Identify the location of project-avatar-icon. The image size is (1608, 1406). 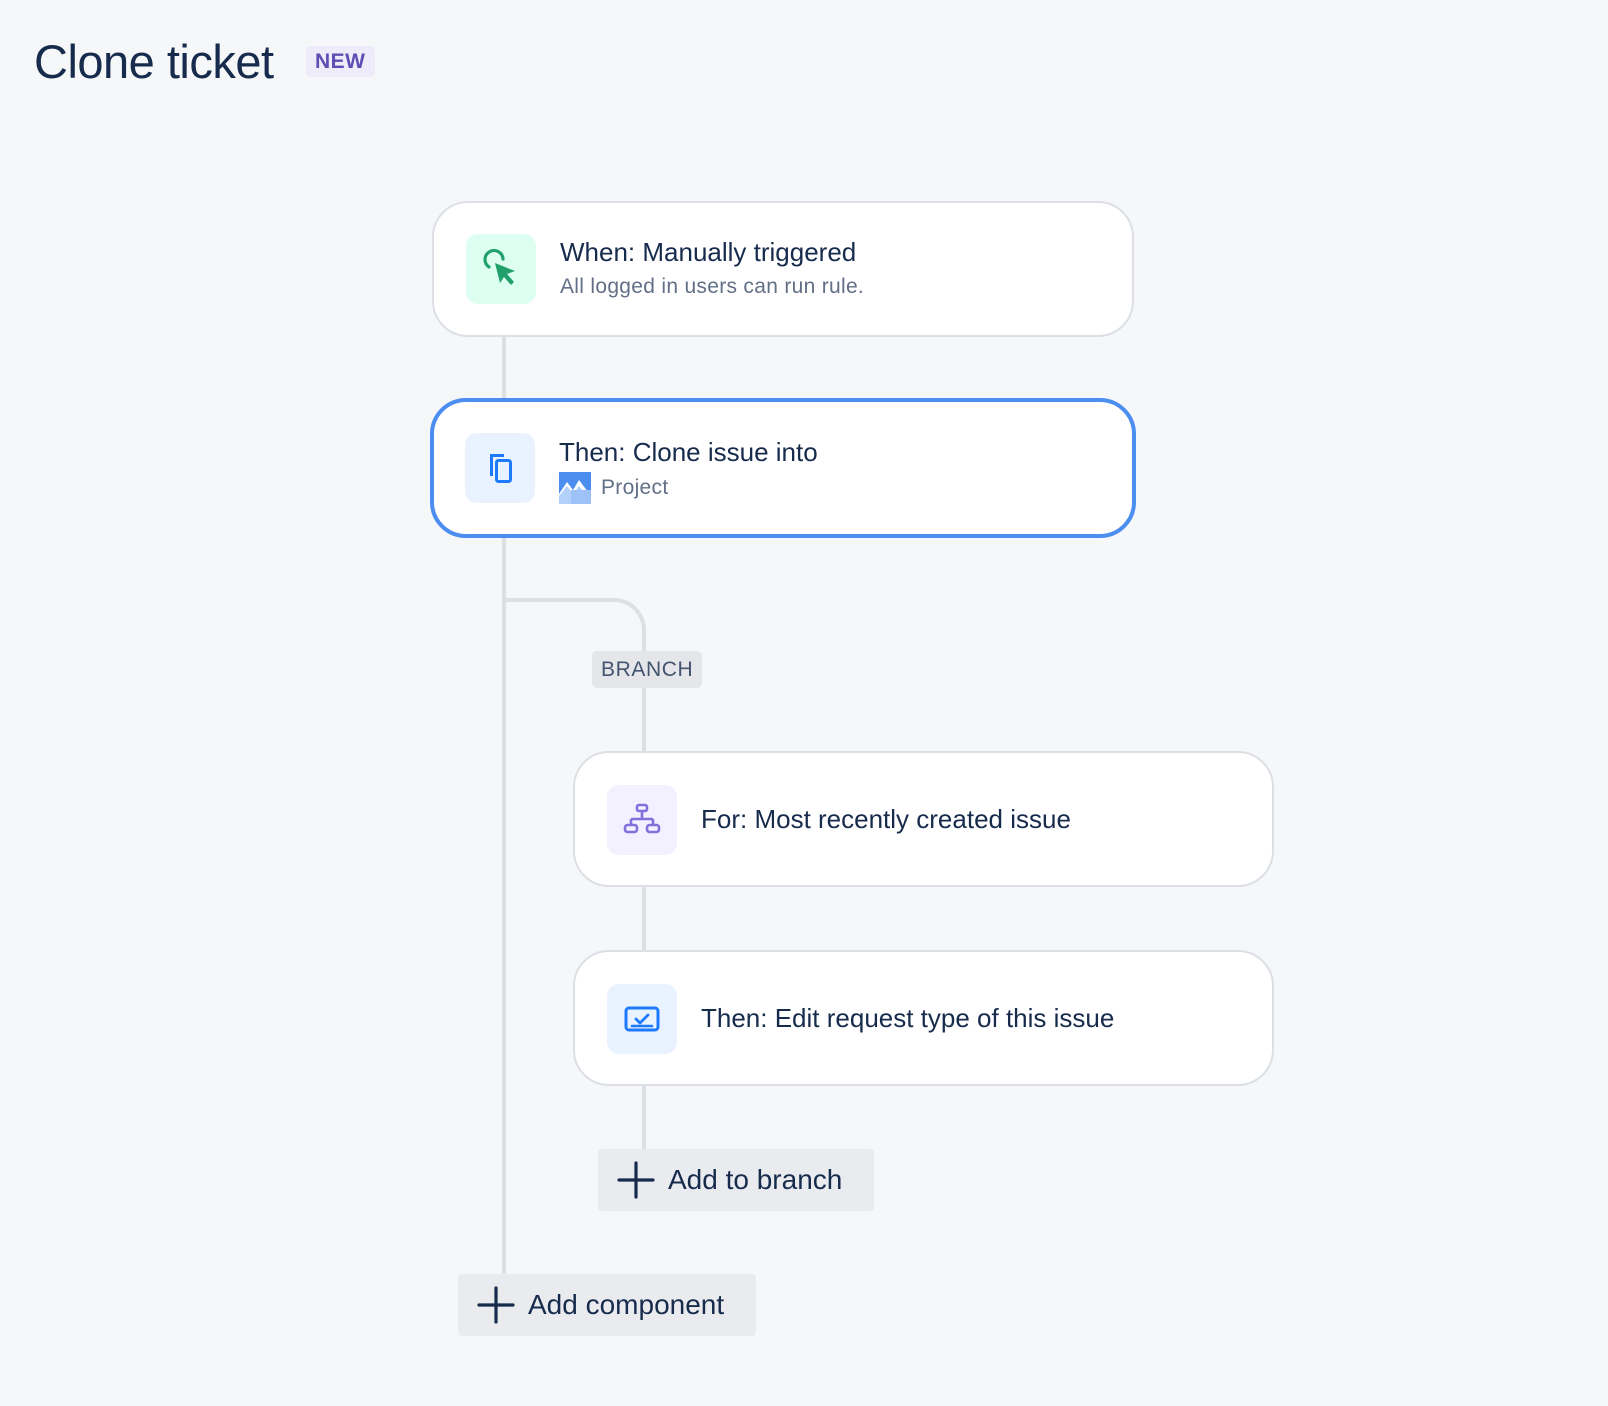
(575, 488).